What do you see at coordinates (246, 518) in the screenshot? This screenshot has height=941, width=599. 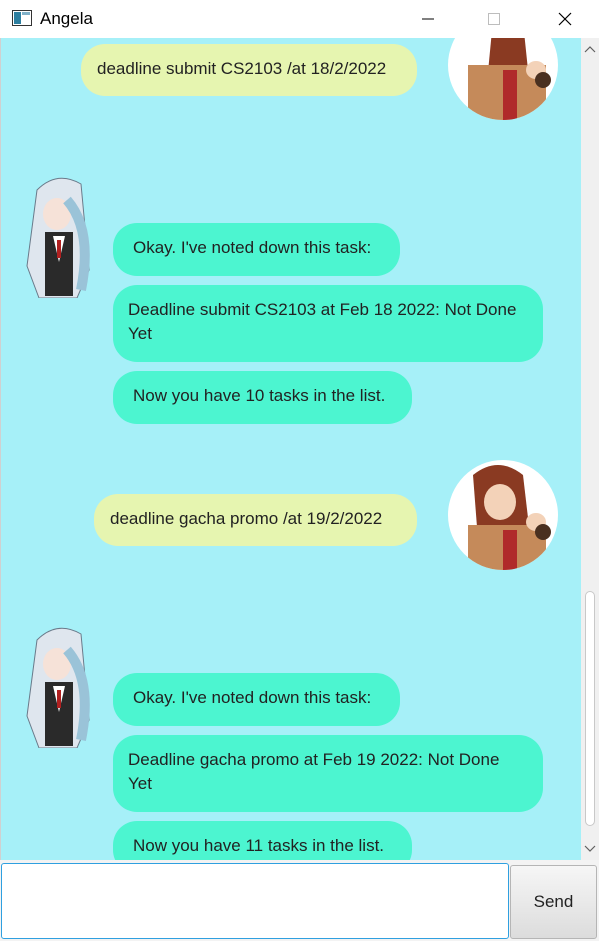 I see `user-message-text: deadline gacha promo /at 19/2/2022` at bounding box center [246, 518].